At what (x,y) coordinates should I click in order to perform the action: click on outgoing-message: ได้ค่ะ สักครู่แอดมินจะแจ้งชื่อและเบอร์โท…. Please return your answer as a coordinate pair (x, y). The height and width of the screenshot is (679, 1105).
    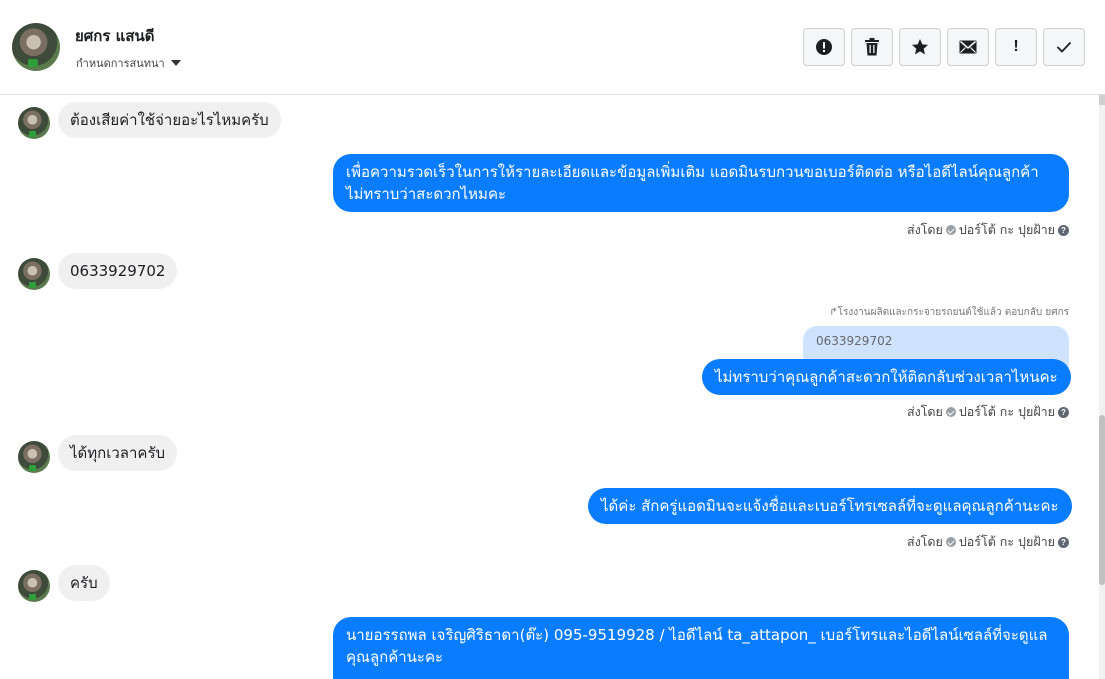
    Looking at the image, I should click on (830, 506).